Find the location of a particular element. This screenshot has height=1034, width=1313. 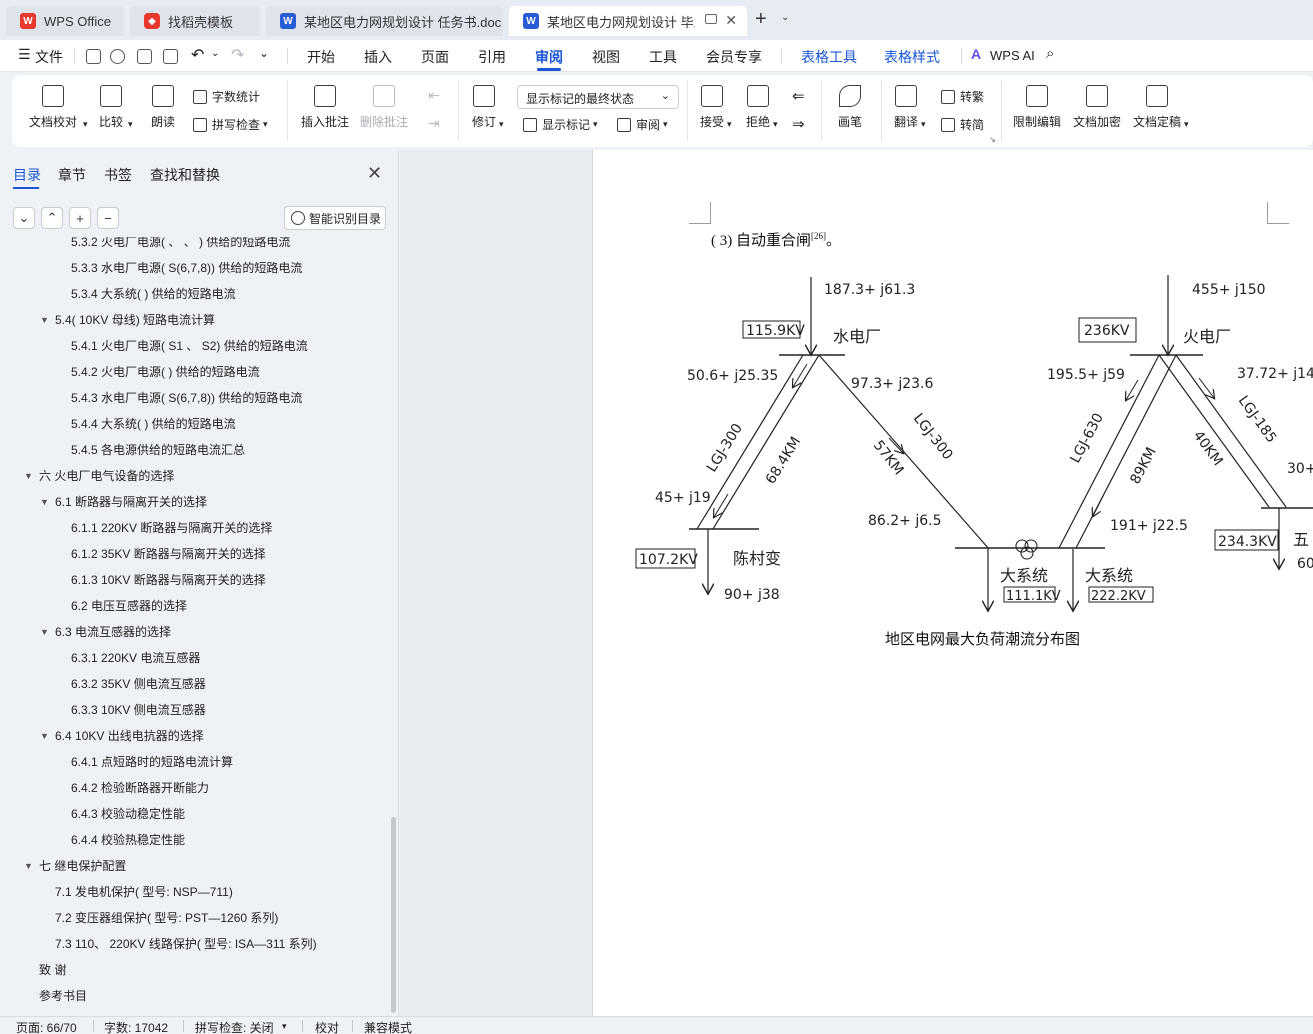

toc-item: 6.4.2 检验断路器开断能力 is located at coordinates (140, 788).